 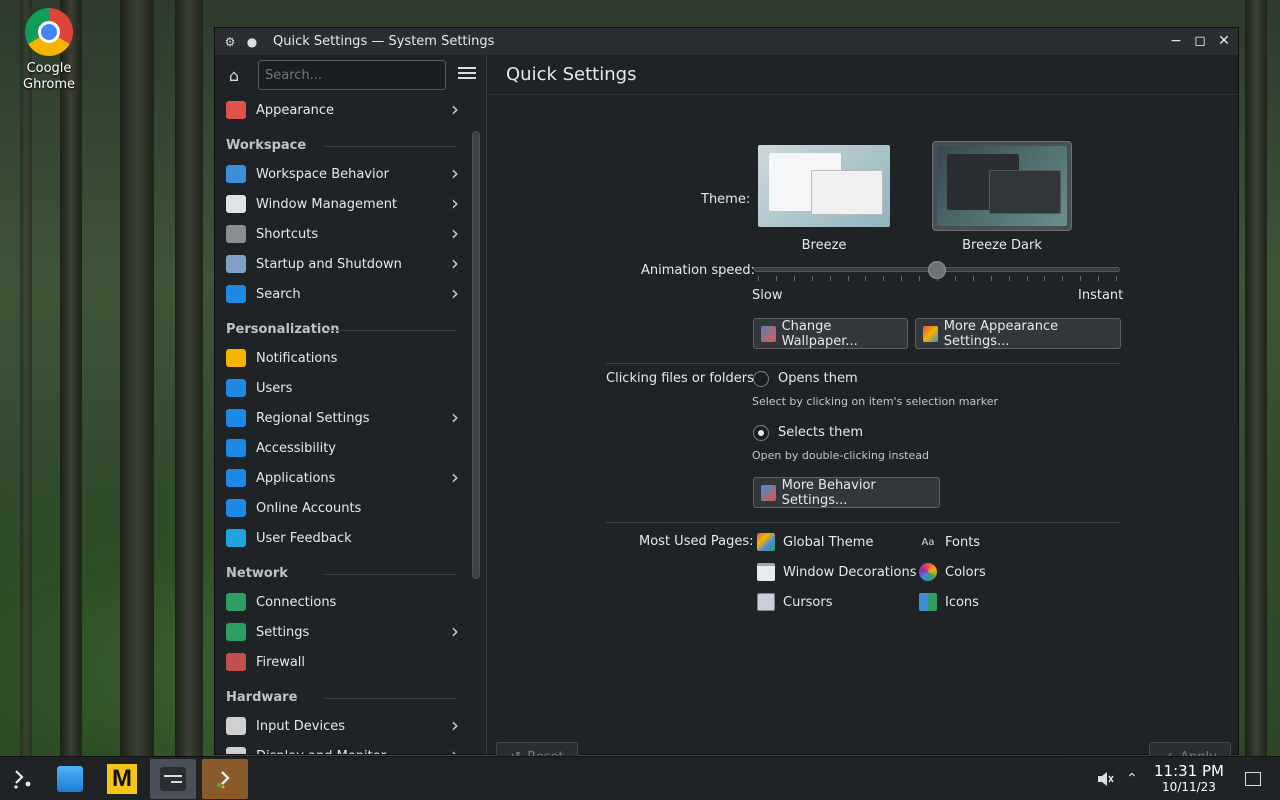 What do you see at coordinates (343, 418) in the screenshot?
I see `sidebar-item-regional-settings: Regional Settings ›` at bounding box center [343, 418].